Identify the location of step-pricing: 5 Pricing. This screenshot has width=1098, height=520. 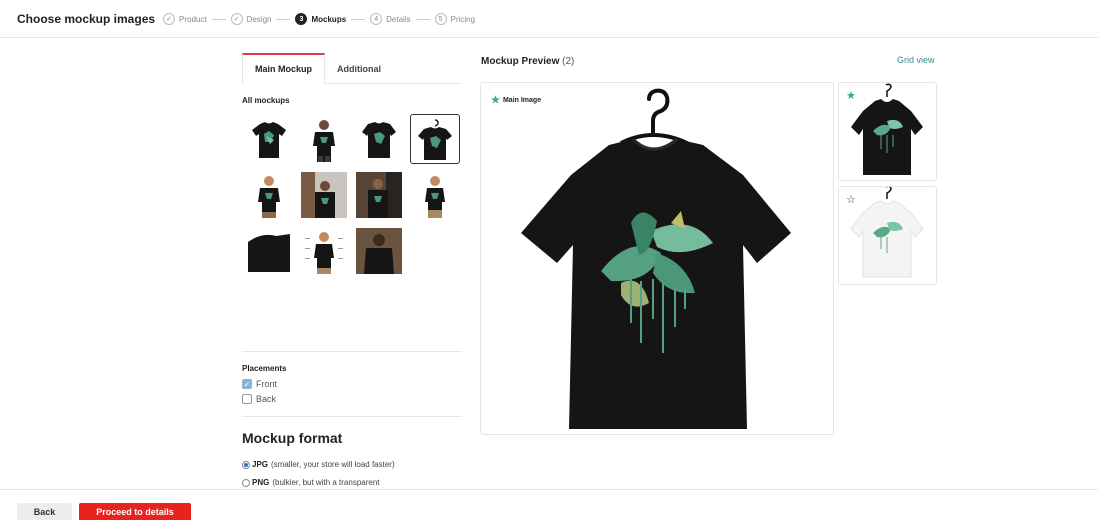
(455, 19).